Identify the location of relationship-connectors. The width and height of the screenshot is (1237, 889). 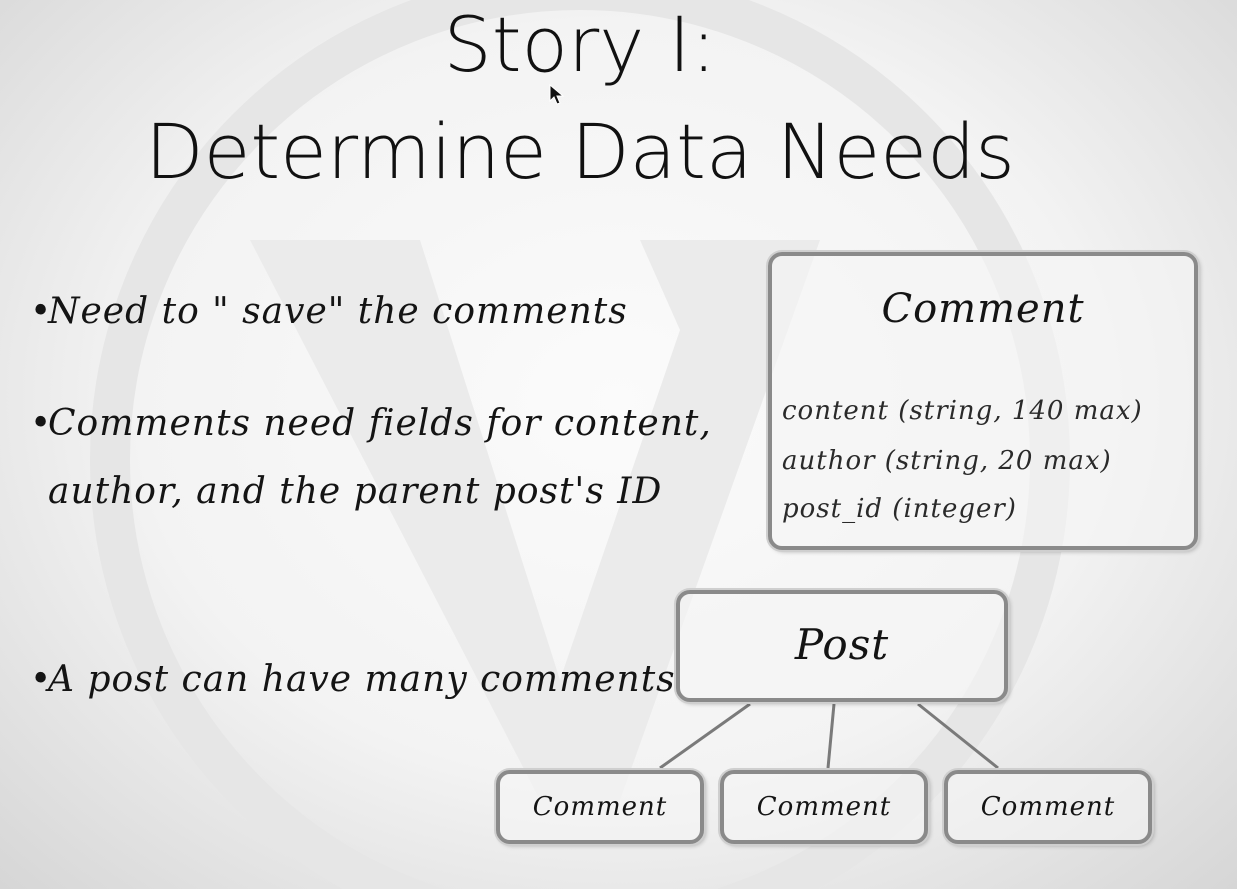
(829, 736).